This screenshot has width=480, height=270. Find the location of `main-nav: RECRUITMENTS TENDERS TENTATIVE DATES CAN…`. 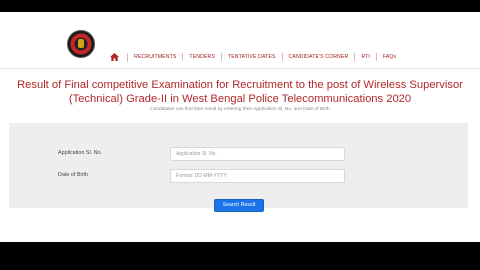

main-nav: RECRUITMENTS TENDERS TENTATIVE DATES CAN… is located at coordinates (256, 57).